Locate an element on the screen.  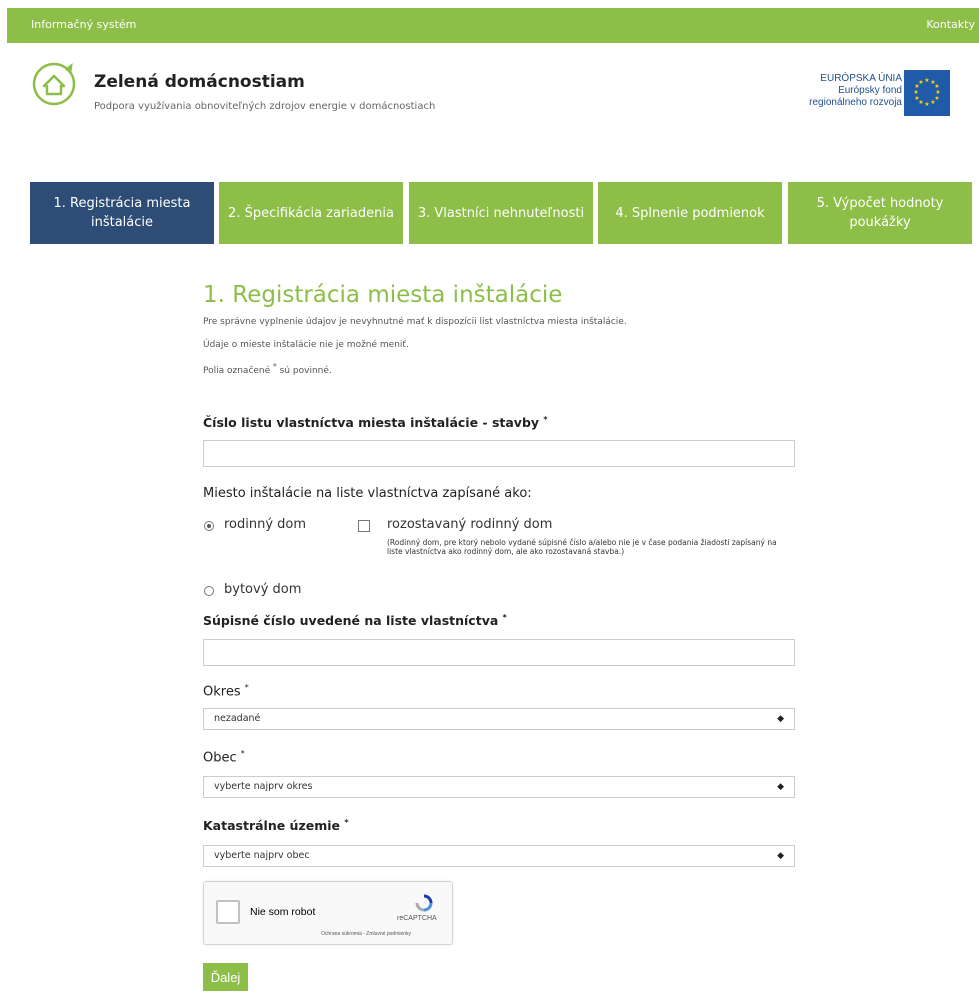
recaptcha-terms-link: Ochrana súkromia - Zmluvné podmienky is located at coordinates (366, 934).